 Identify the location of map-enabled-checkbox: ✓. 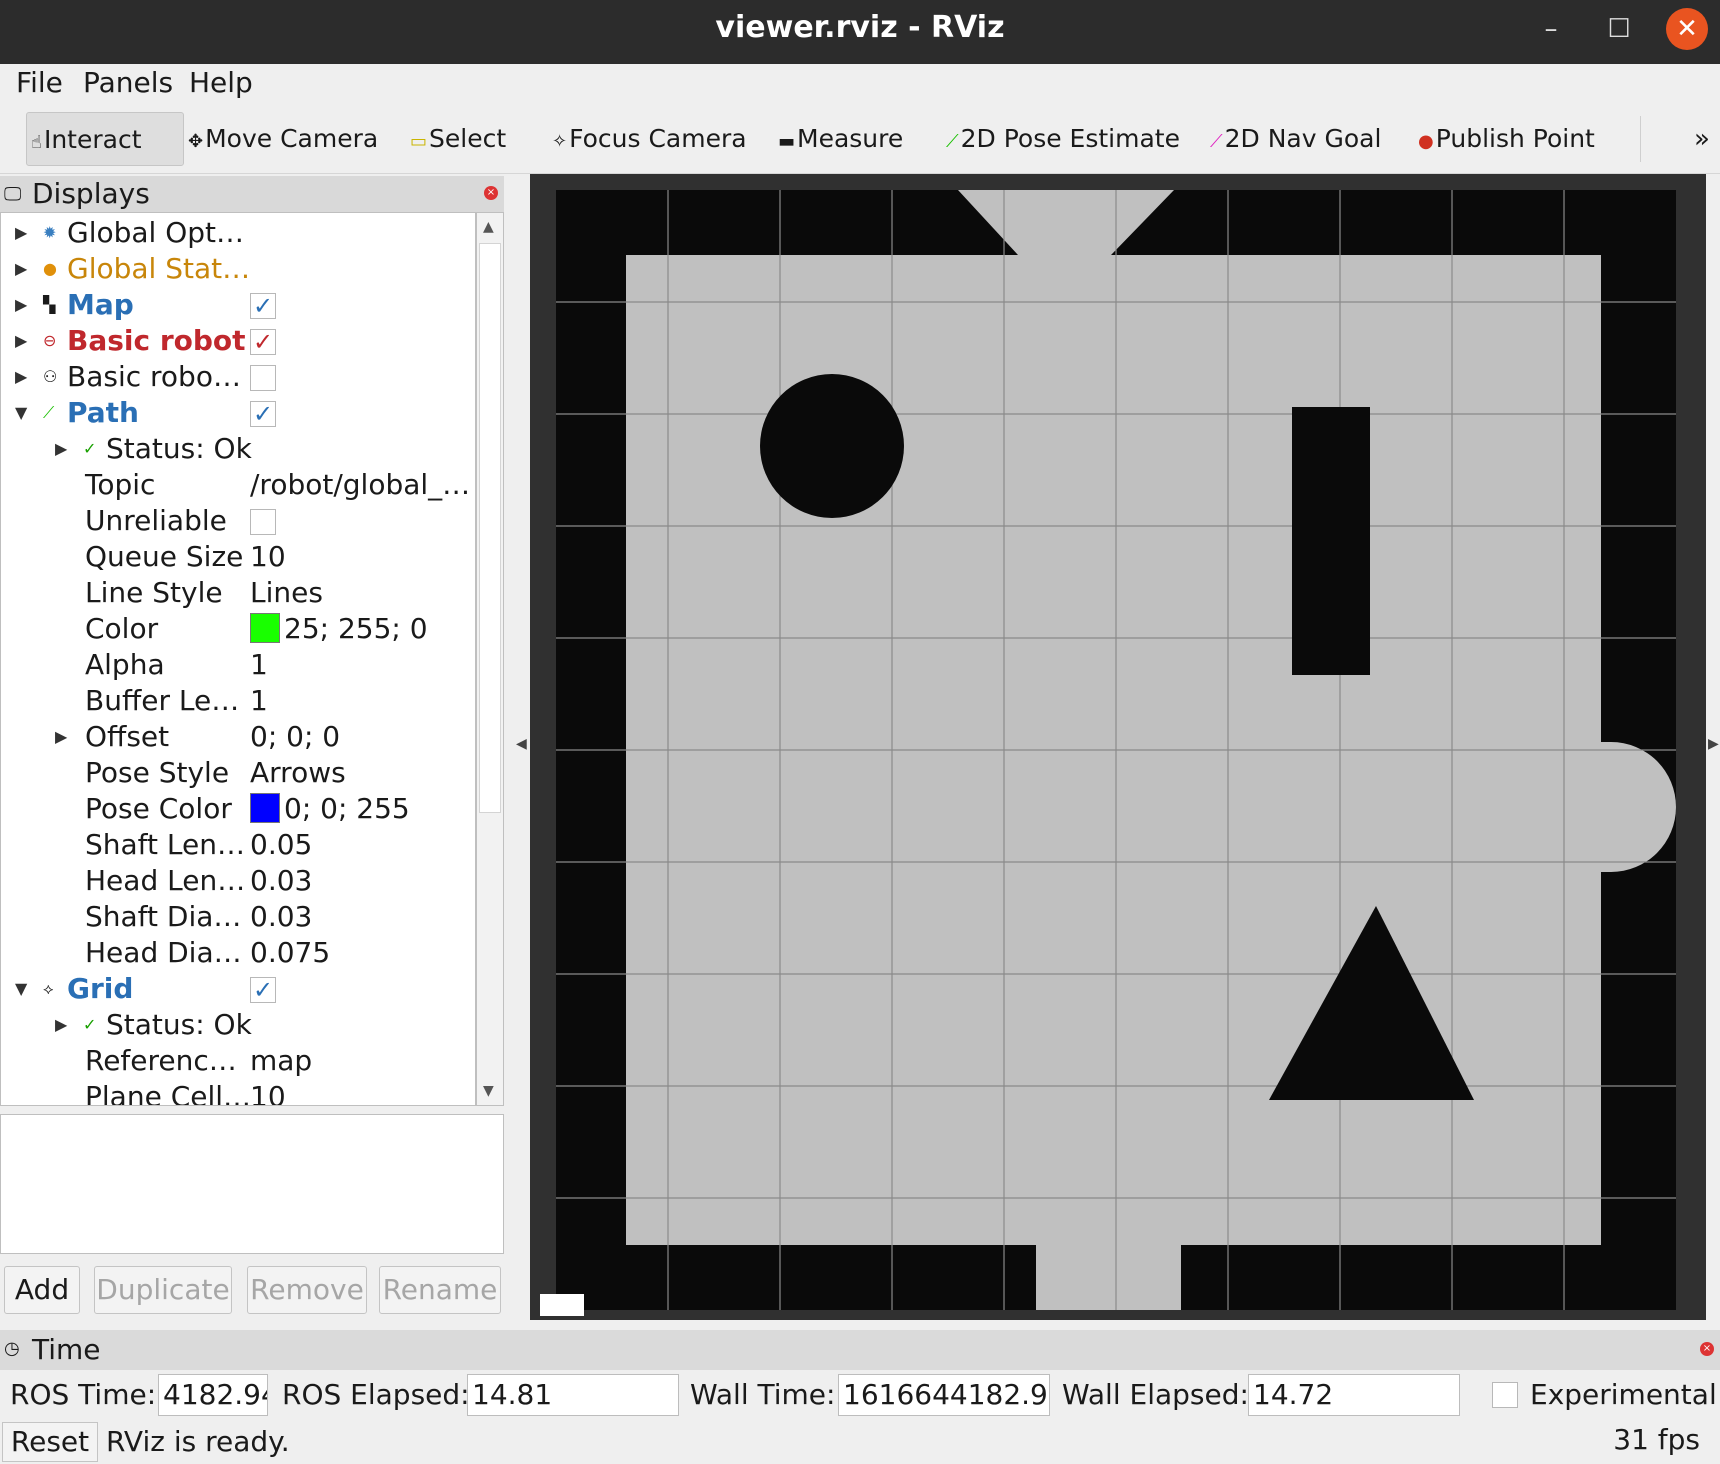
(263, 306).